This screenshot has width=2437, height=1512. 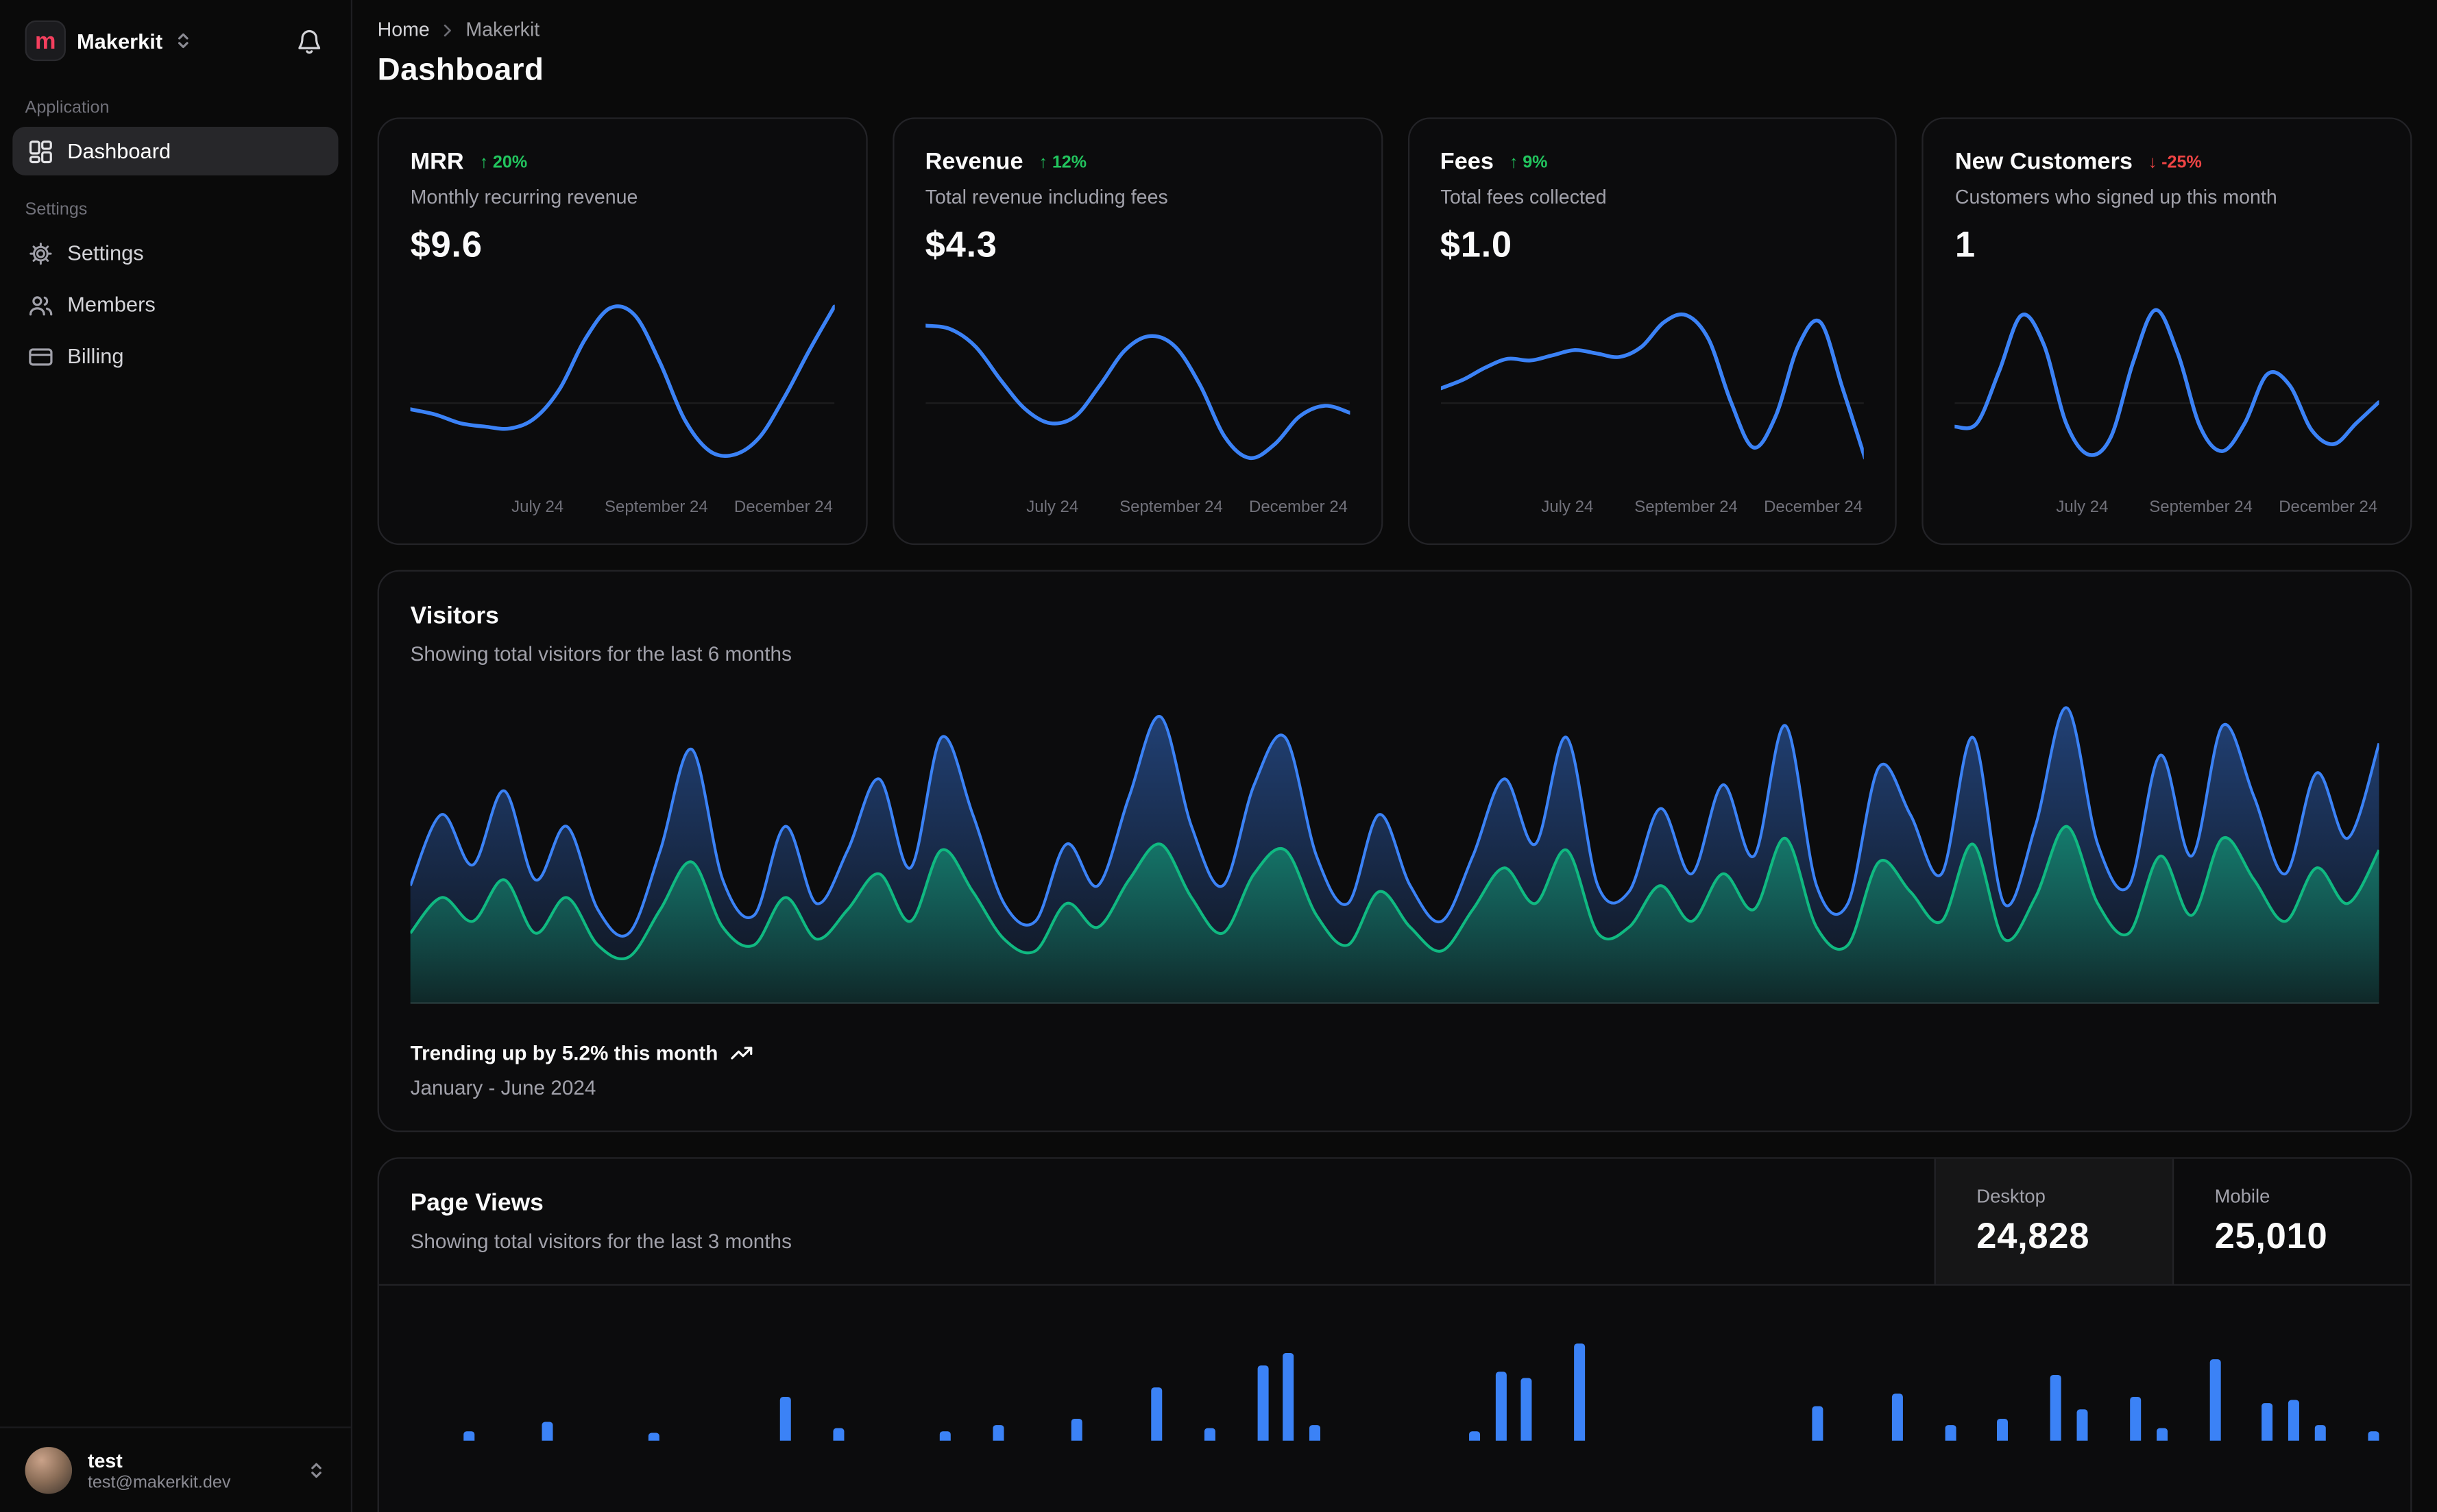 What do you see at coordinates (176, 126) in the screenshot?
I see `nav-section-application: Application Dashboard` at bounding box center [176, 126].